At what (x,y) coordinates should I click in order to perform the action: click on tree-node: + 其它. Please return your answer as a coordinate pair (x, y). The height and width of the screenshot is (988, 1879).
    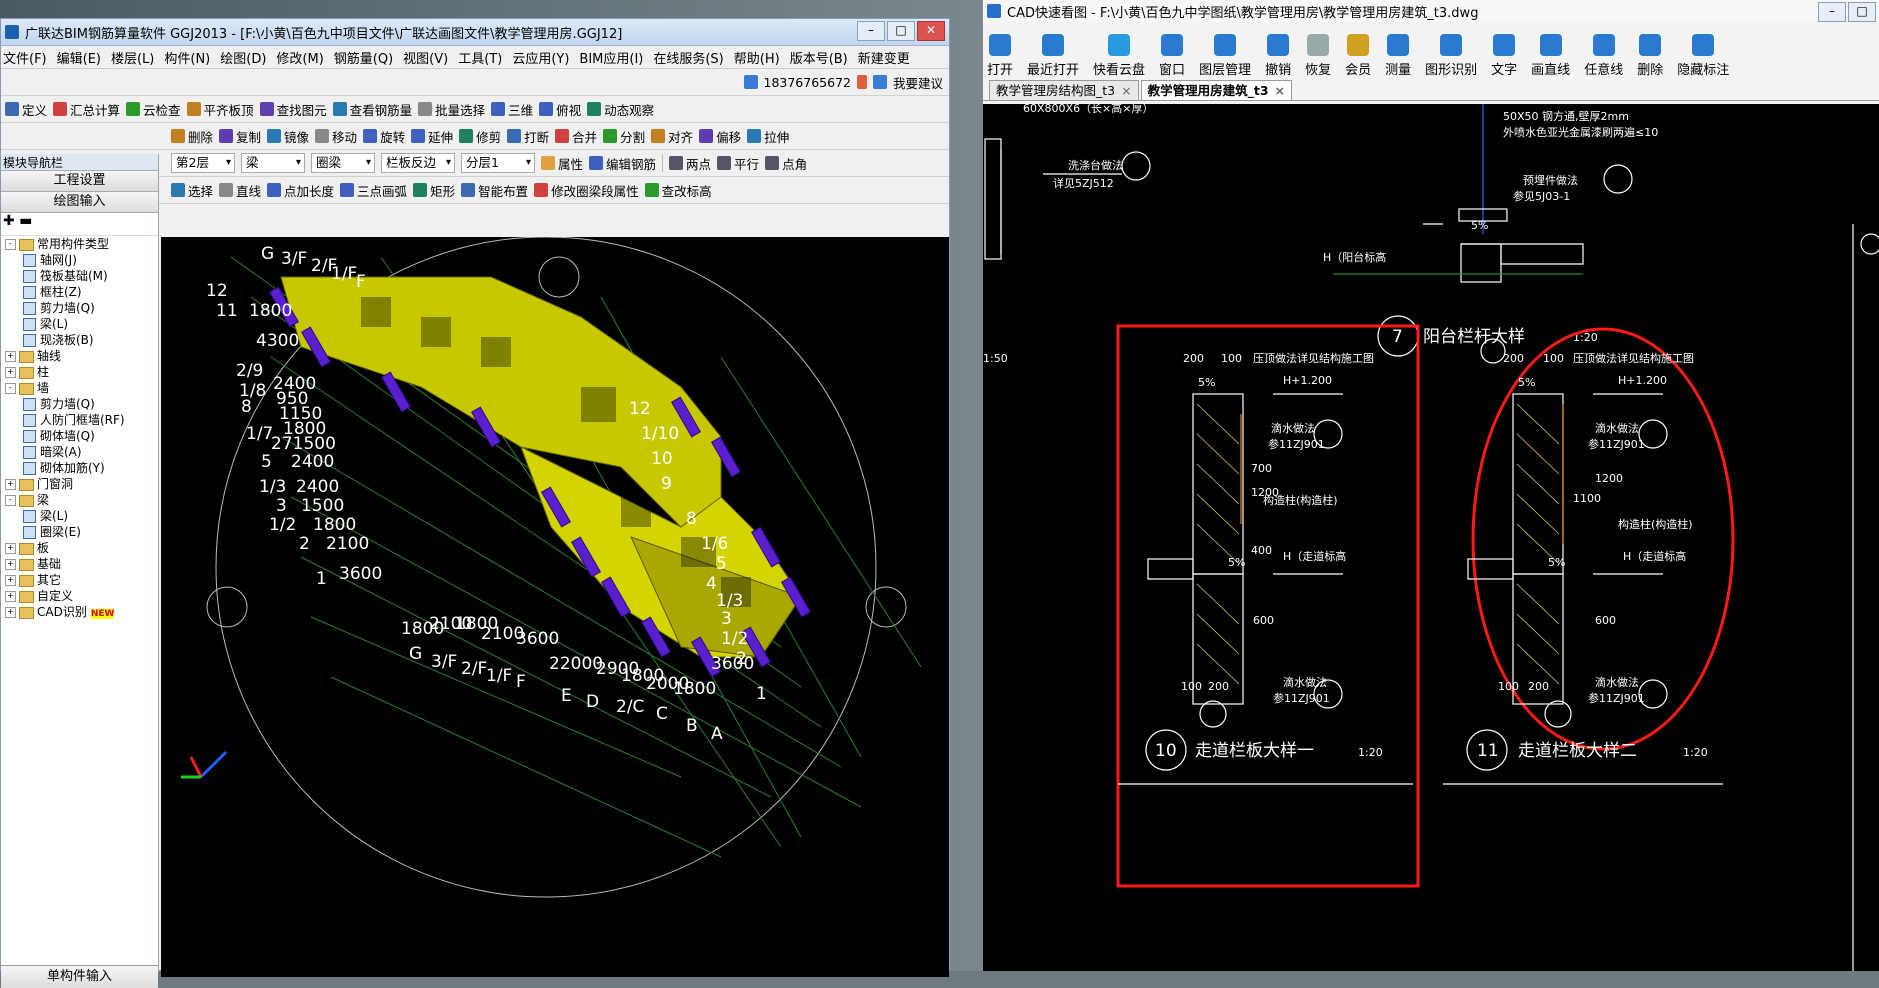
    Looking at the image, I should click on (79, 580).